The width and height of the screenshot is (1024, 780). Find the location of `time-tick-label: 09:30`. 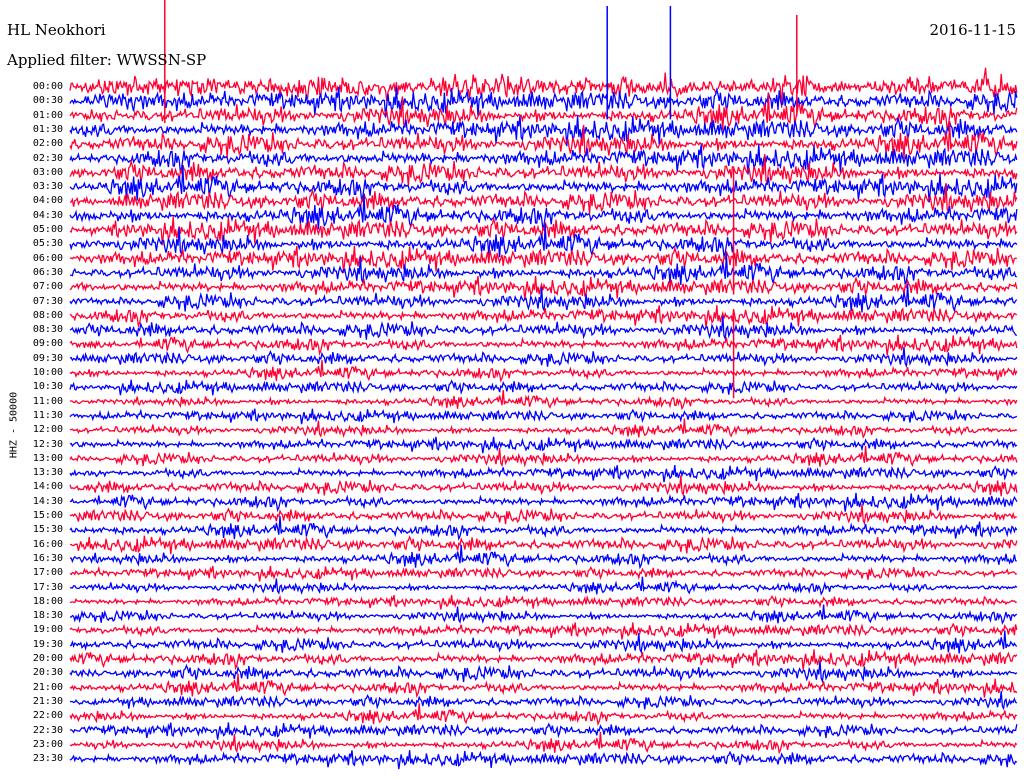

time-tick-label: 09:30 is located at coordinates (47, 358).